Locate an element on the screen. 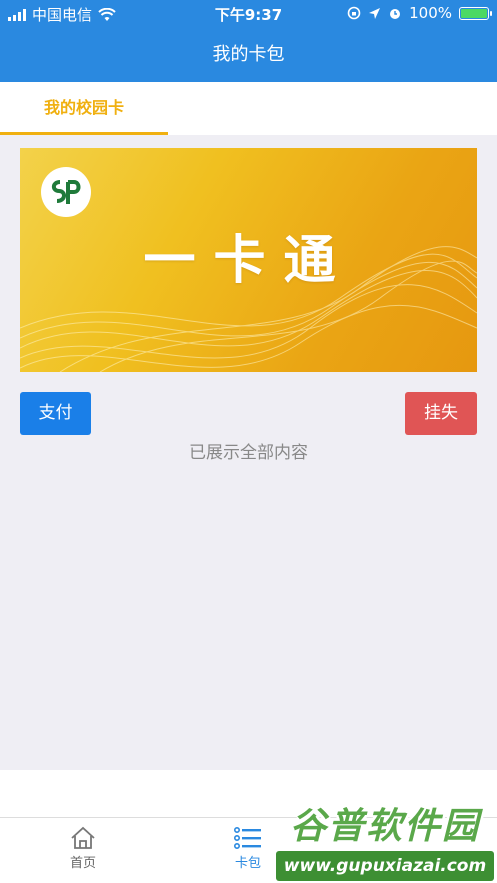 The height and width of the screenshot is (883, 497). report-lost-button: 挂失 is located at coordinates (441, 413).